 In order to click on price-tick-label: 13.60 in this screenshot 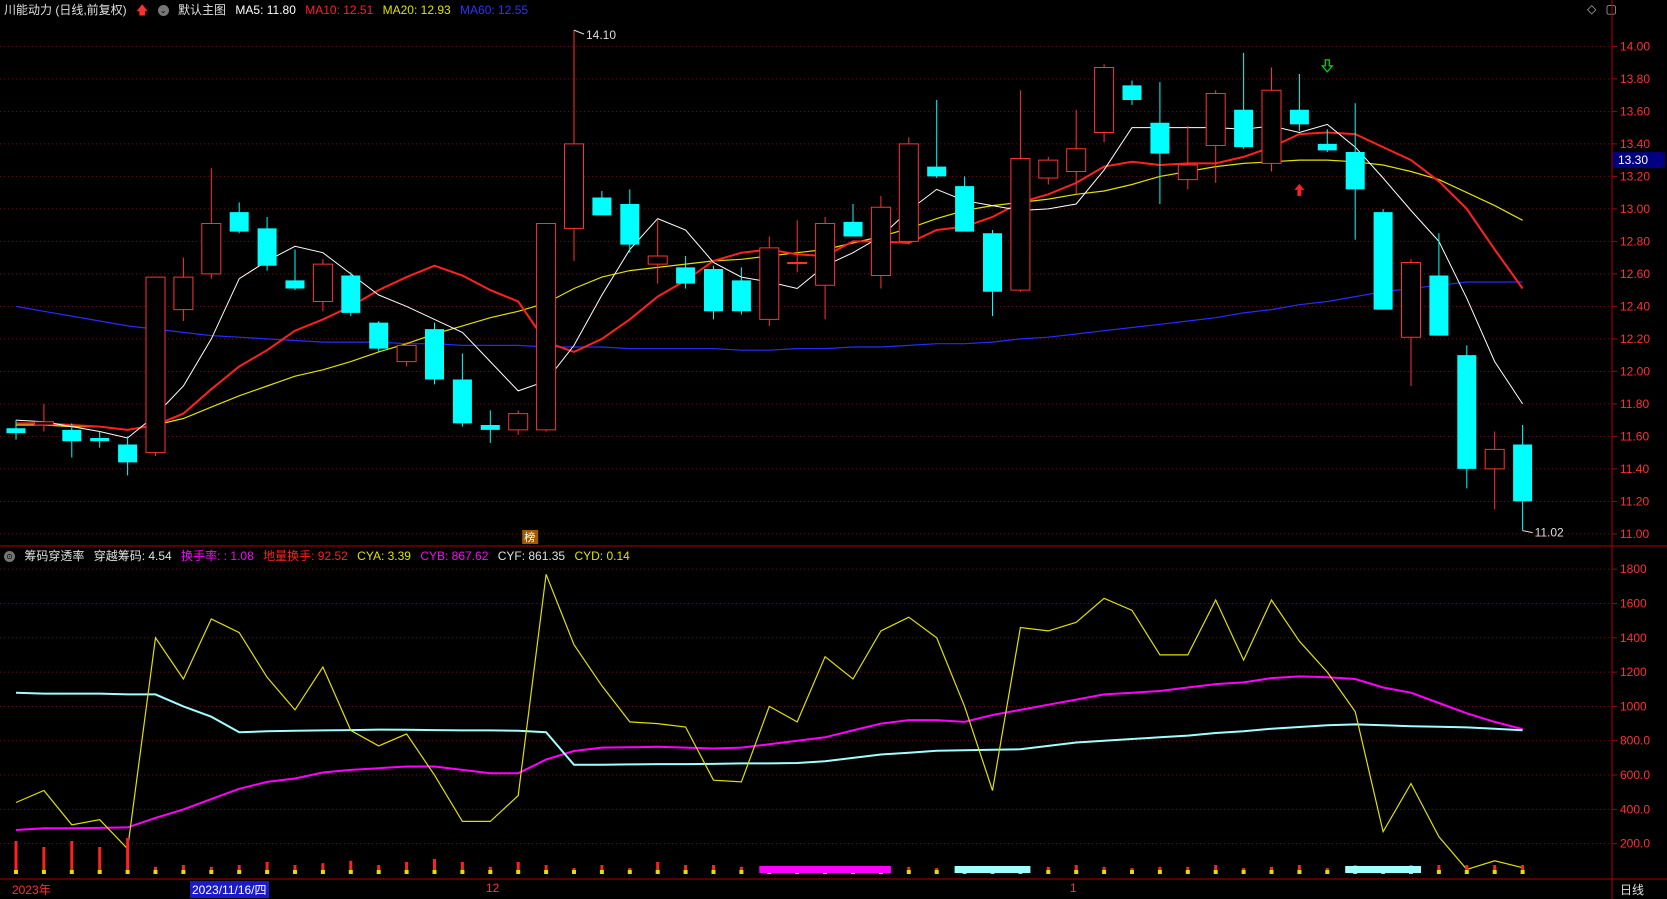, I will do `click(1635, 111)`.